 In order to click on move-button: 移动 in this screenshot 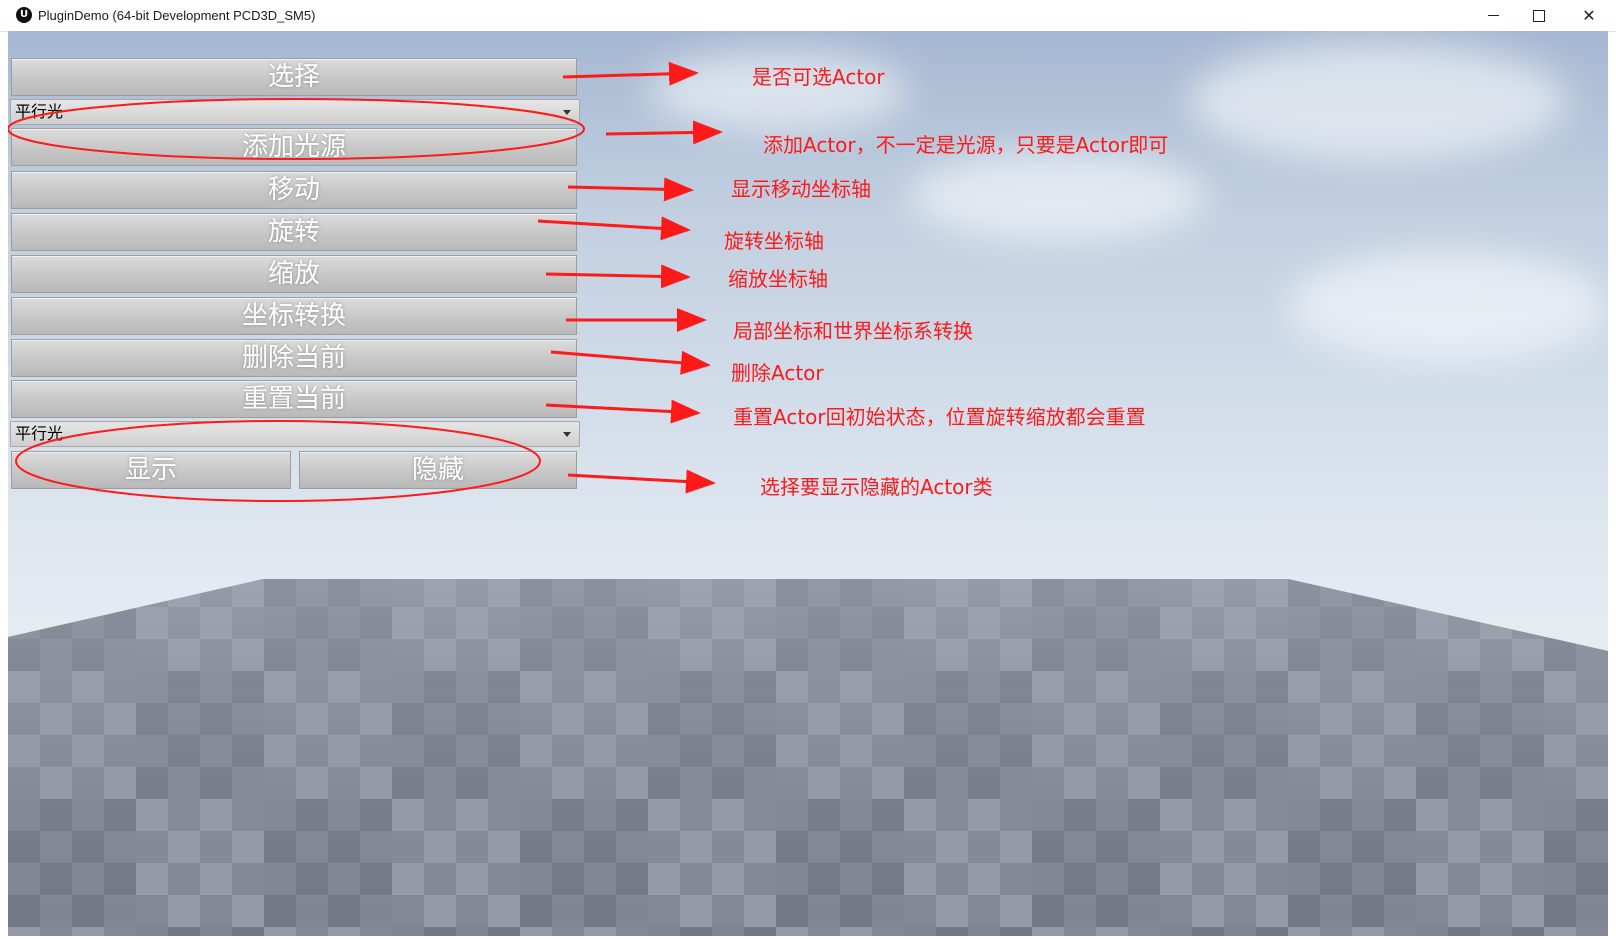, I will do `click(294, 190)`.